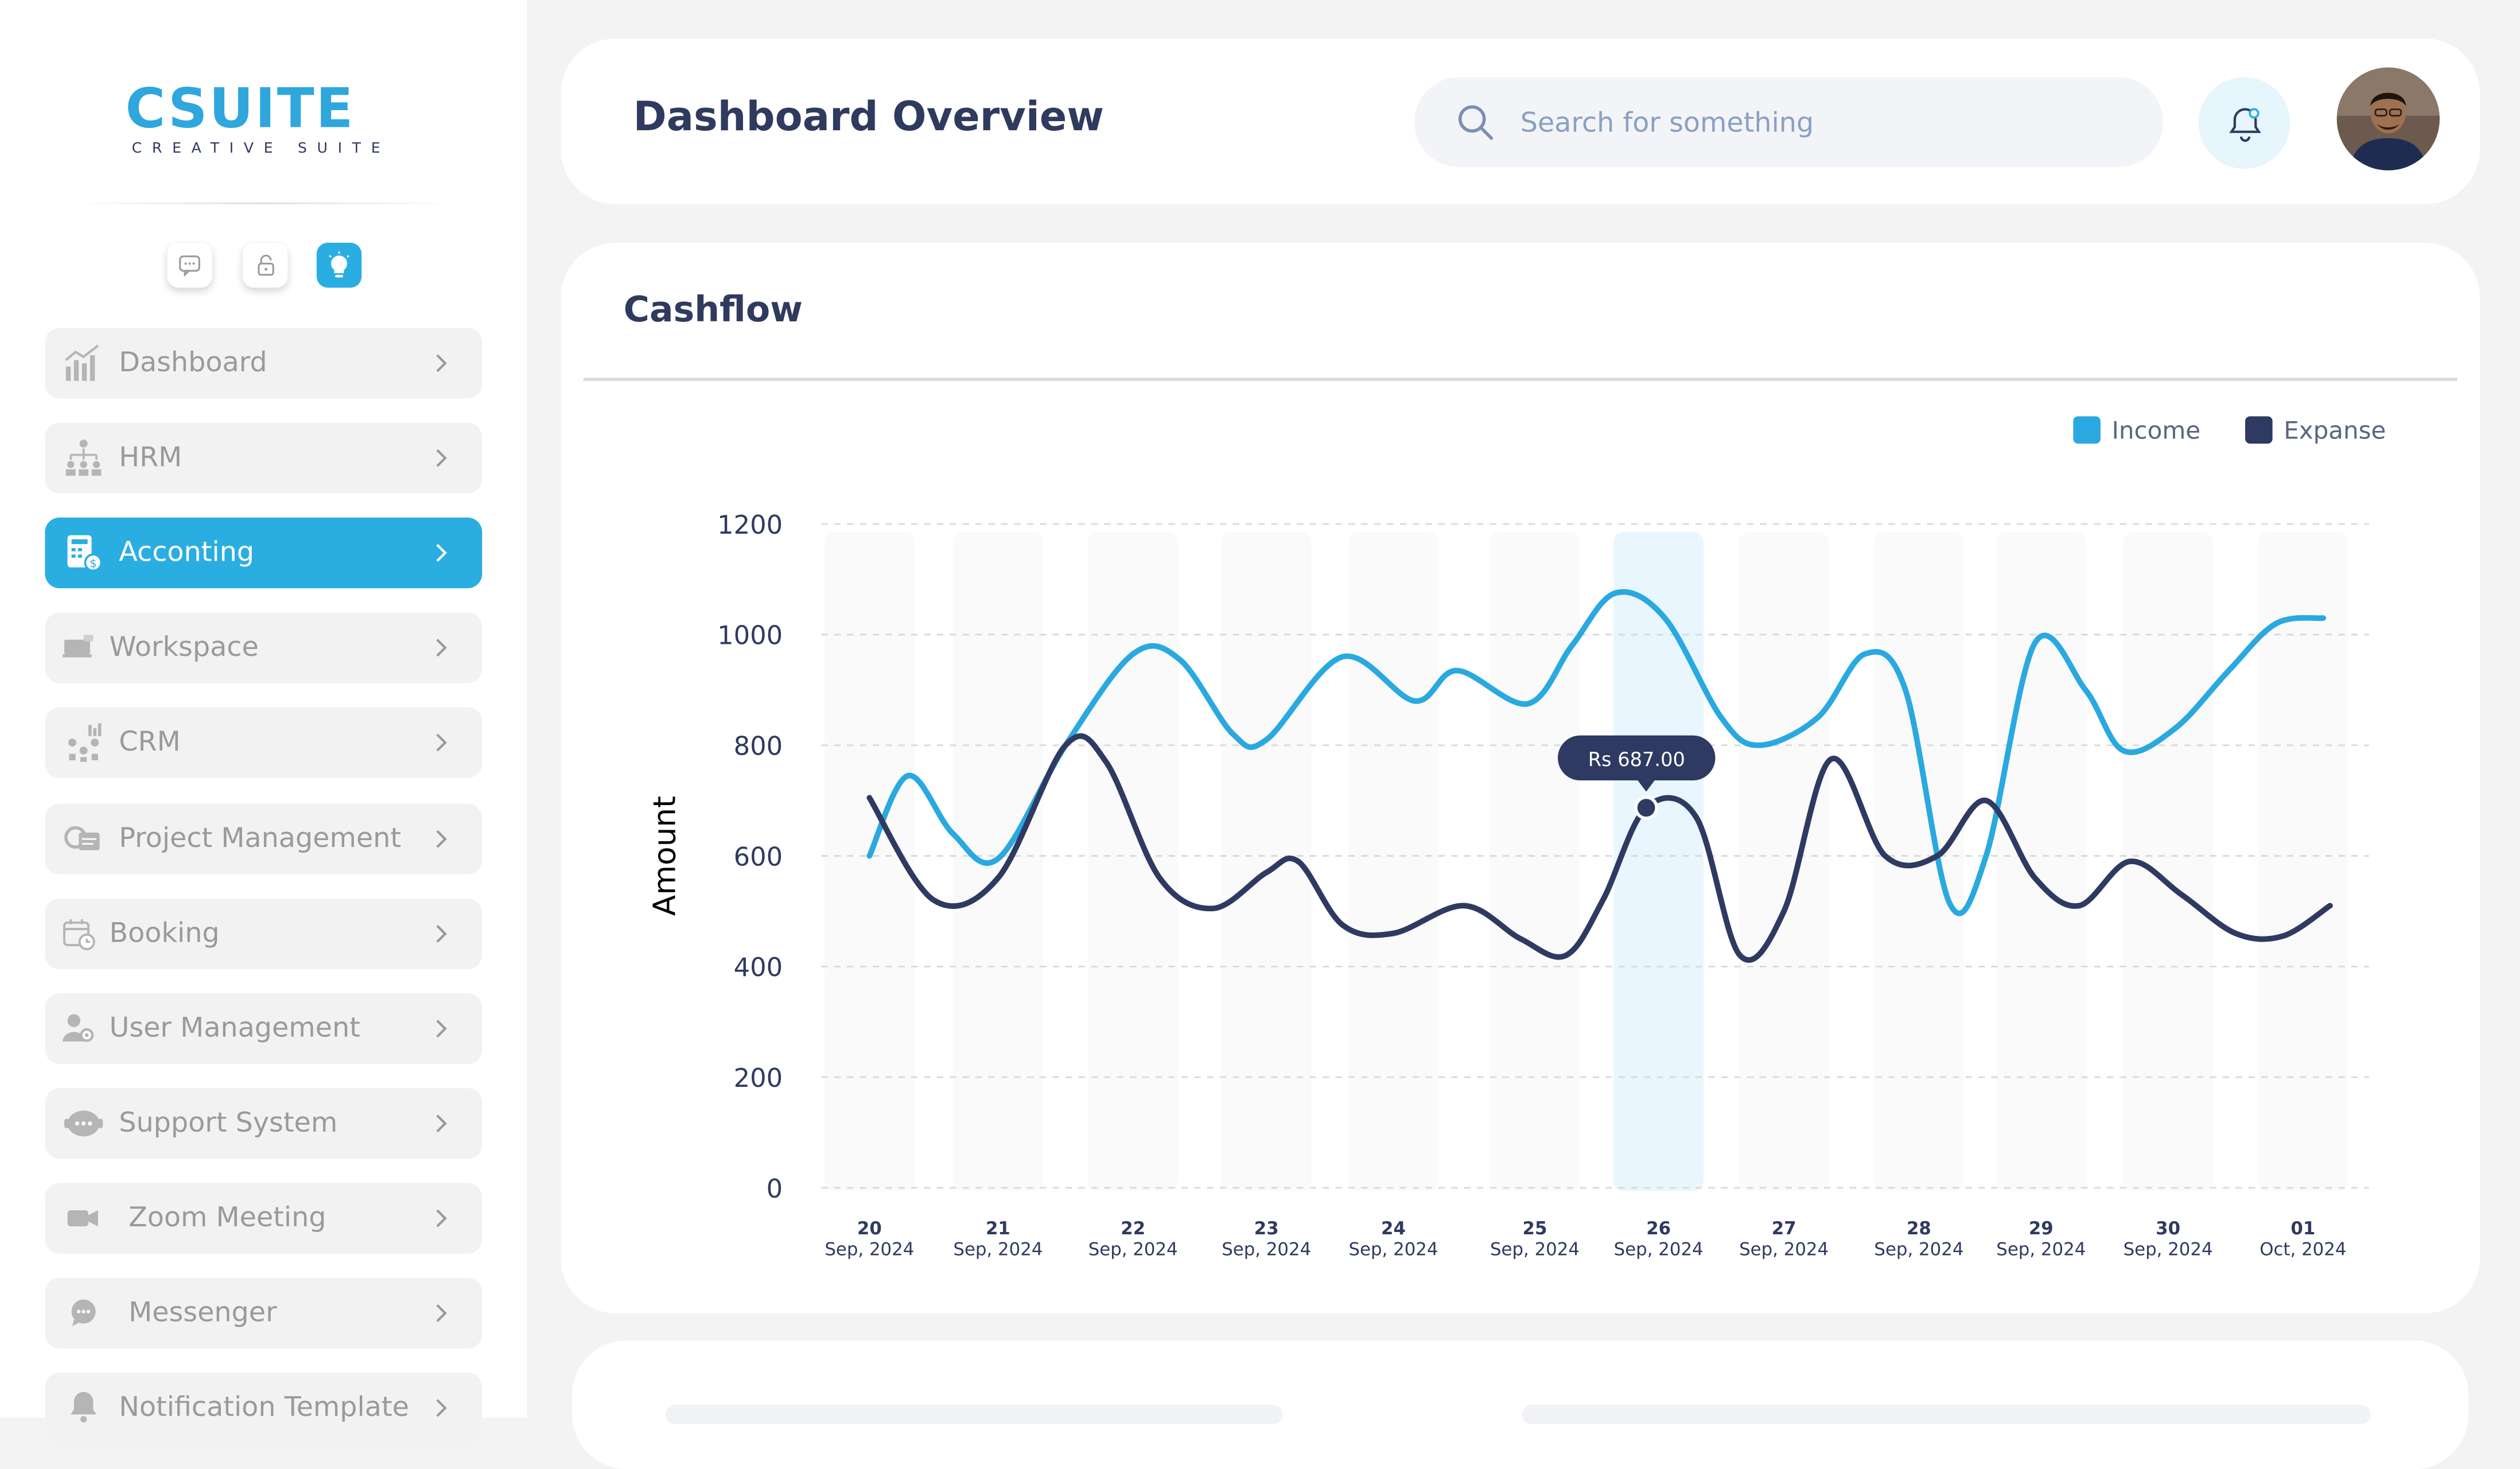 Image resolution: width=2520 pixels, height=1469 pixels. What do you see at coordinates (83, 742) in the screenshot?
I see `crm-icon` at bounding box center [83, 742].